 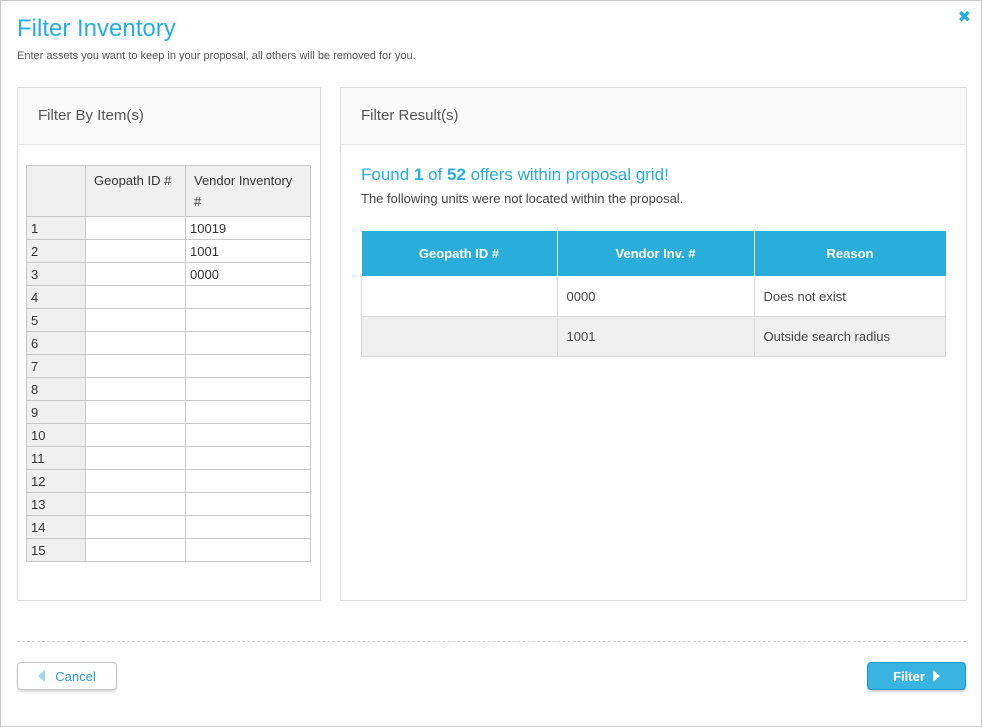 I want to click on results-row: 1001 Outside search radius, so click(x=653, y=336).